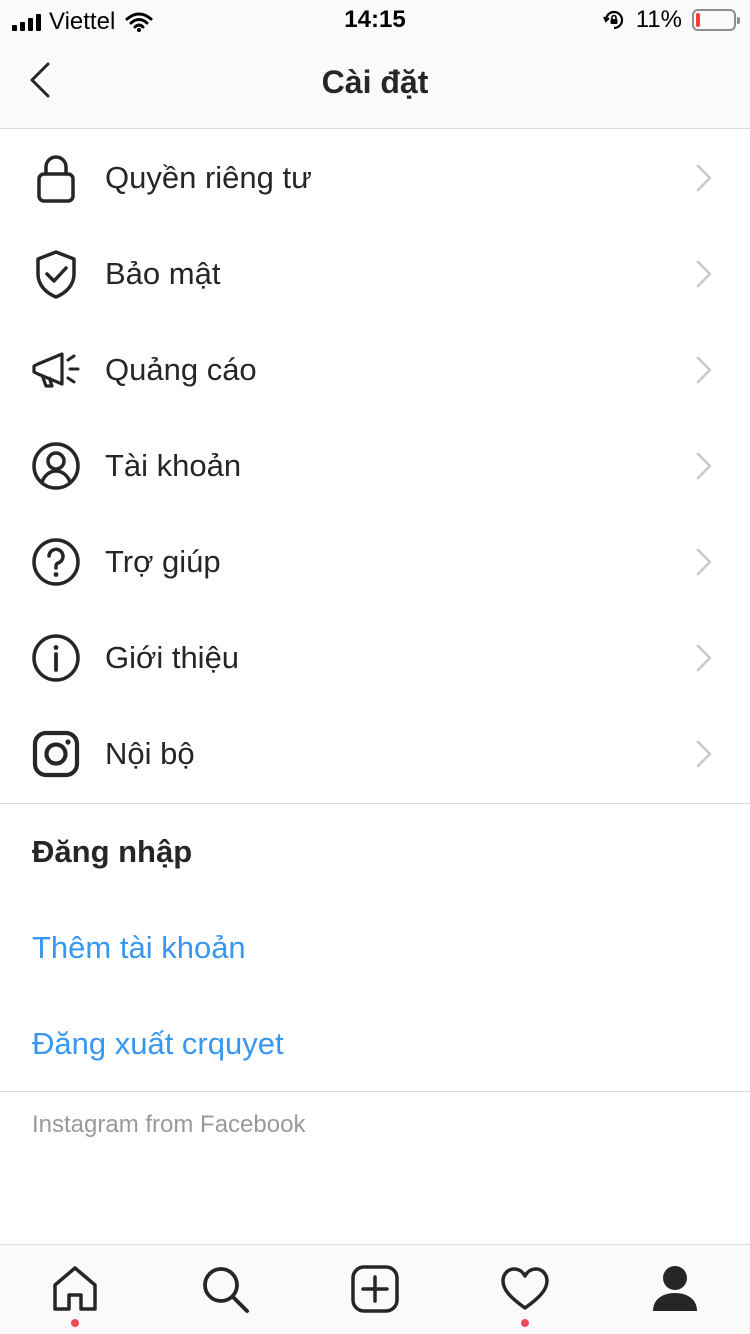 The width and height of the screenshot is (750, 1334). What do you see at coordinates (139, 948) in the screenshot?
I see `add-account-link: Thêm tài khoản` at bounding box center [139, 948].